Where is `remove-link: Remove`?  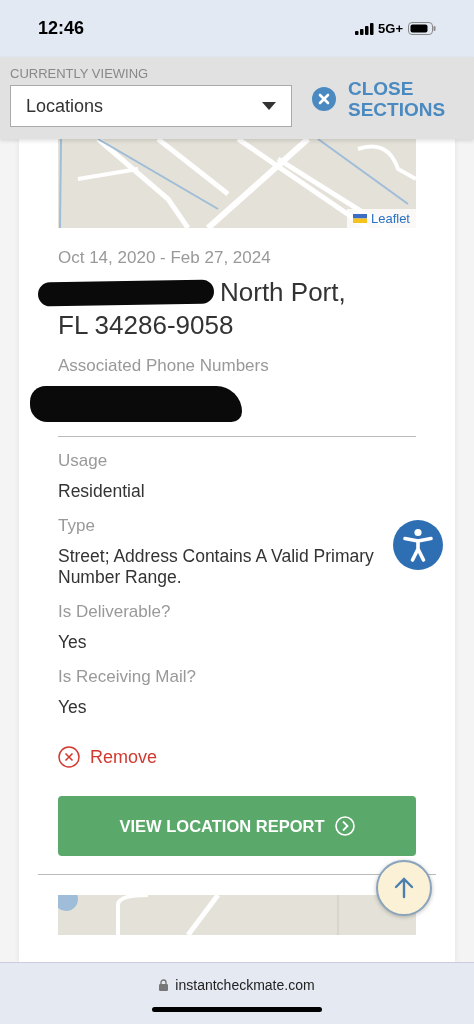 remove-link: Remove is located at coordinates (108, 757).